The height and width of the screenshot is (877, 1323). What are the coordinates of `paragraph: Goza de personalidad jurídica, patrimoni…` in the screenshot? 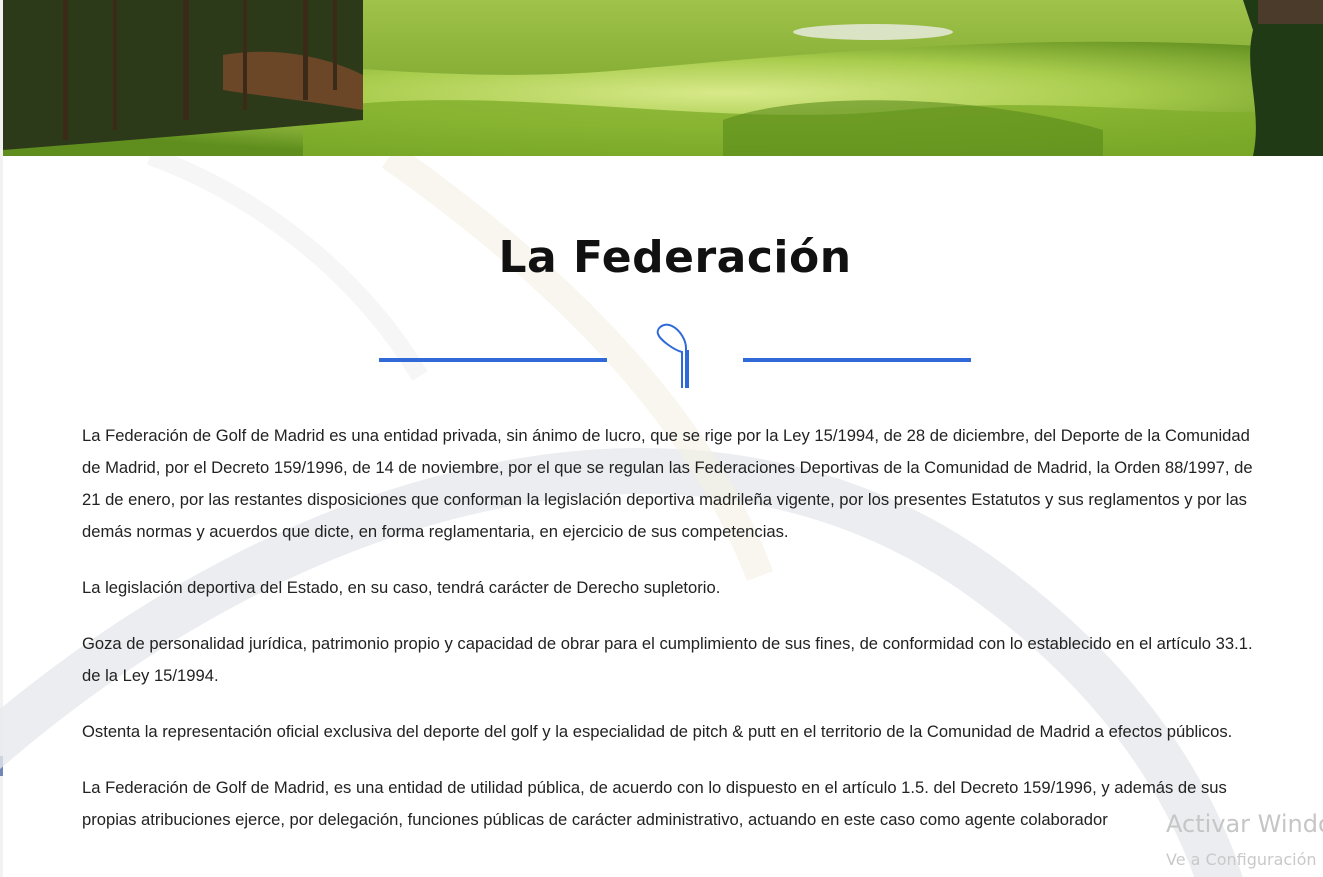 It's located at (667, 659).